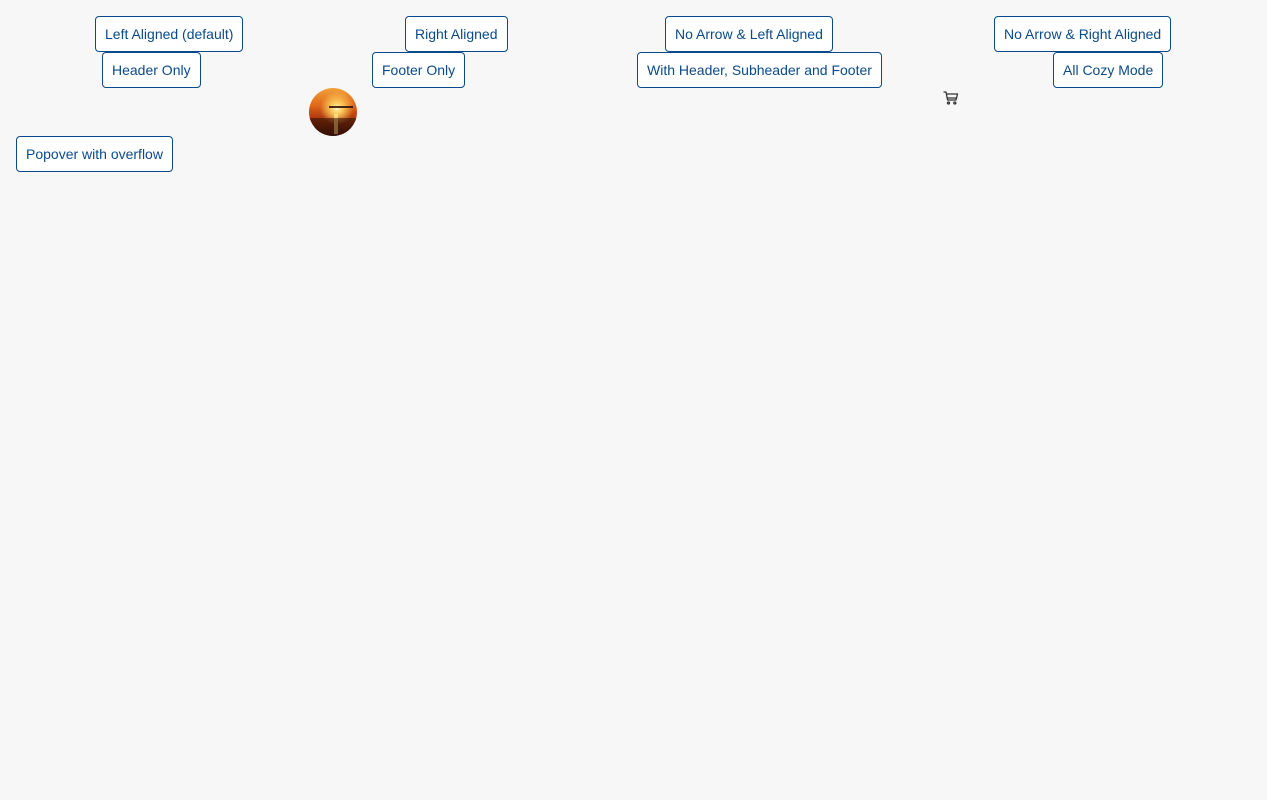 The height and width of the screenshot is (800, 1267). What do you see at coordinates (759, 70) in the screenshot?
I see `header-subheader-footer-button: With Header, Subheader and Footer` at bounding box center [759, 70].